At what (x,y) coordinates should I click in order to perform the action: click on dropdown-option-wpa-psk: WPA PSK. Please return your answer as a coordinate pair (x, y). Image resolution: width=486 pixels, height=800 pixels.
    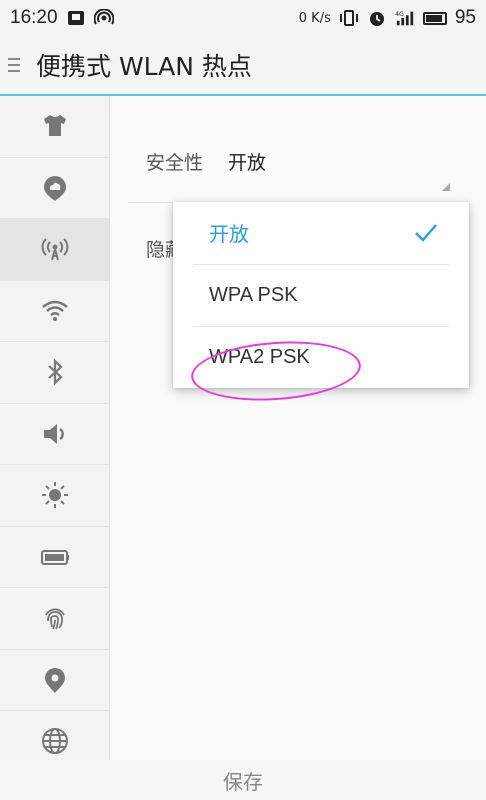
    Looking at the image, I should click on (321, 295).